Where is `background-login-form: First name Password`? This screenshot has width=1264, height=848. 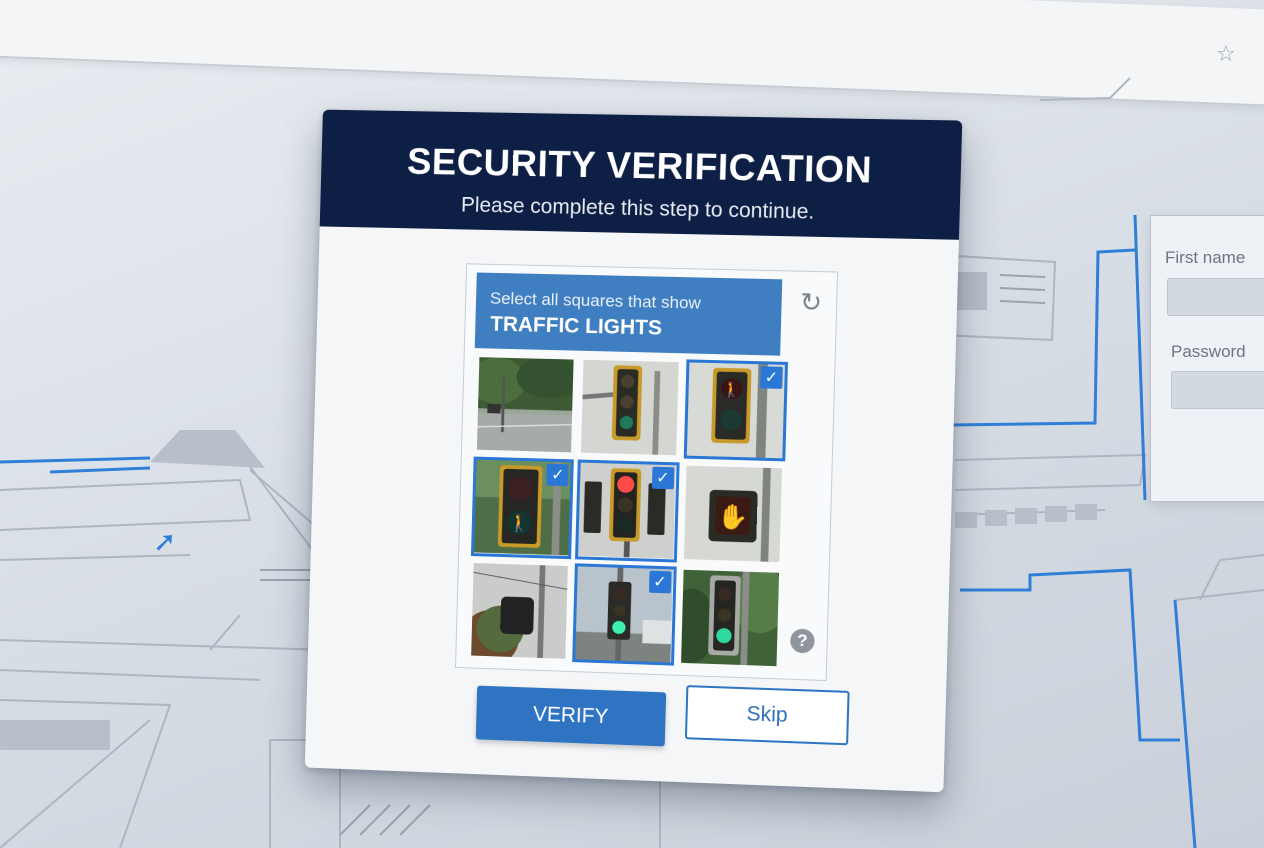 background-login-form: First name Password is located at coordinates (1207, 358).